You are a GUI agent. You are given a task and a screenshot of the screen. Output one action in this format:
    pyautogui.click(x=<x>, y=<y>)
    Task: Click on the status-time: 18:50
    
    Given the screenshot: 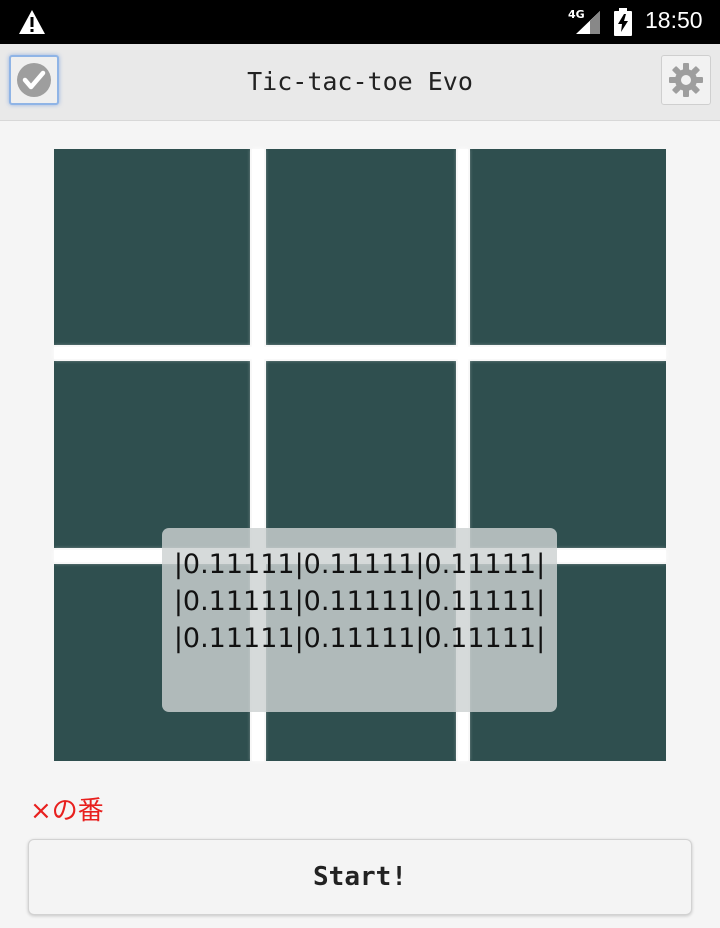 What is the action you would take?
    pyautogui.click(x=674, y=20)
    